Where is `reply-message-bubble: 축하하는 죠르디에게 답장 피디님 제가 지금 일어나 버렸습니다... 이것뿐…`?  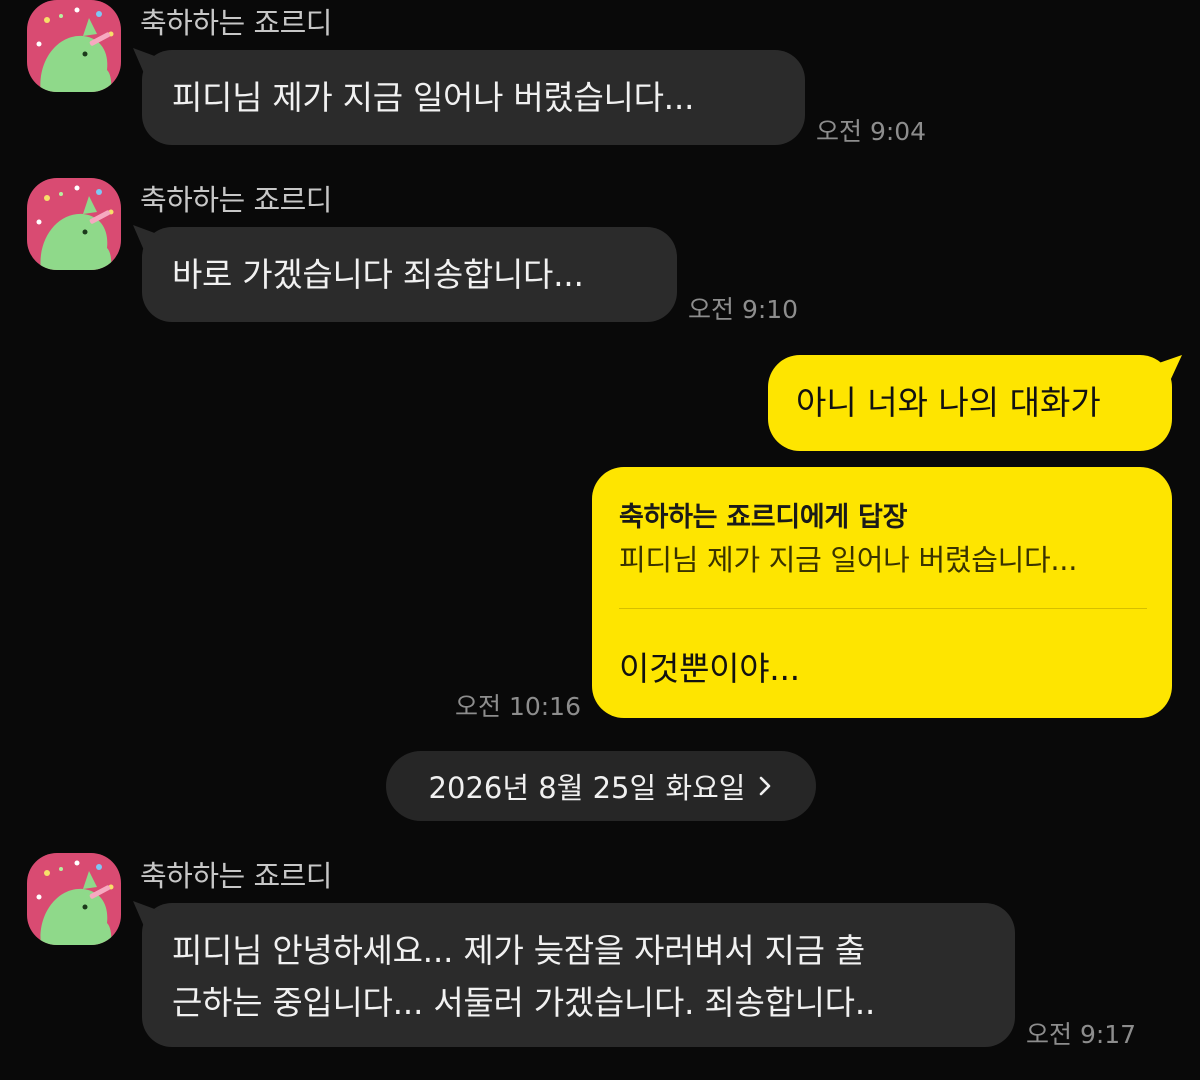
reply-message-bubble: 축하하는 죠르디에게 답장 피디님 제가 지금 일어나 버렸습니다... 이것뿐… is located at coordinates (882, 592).